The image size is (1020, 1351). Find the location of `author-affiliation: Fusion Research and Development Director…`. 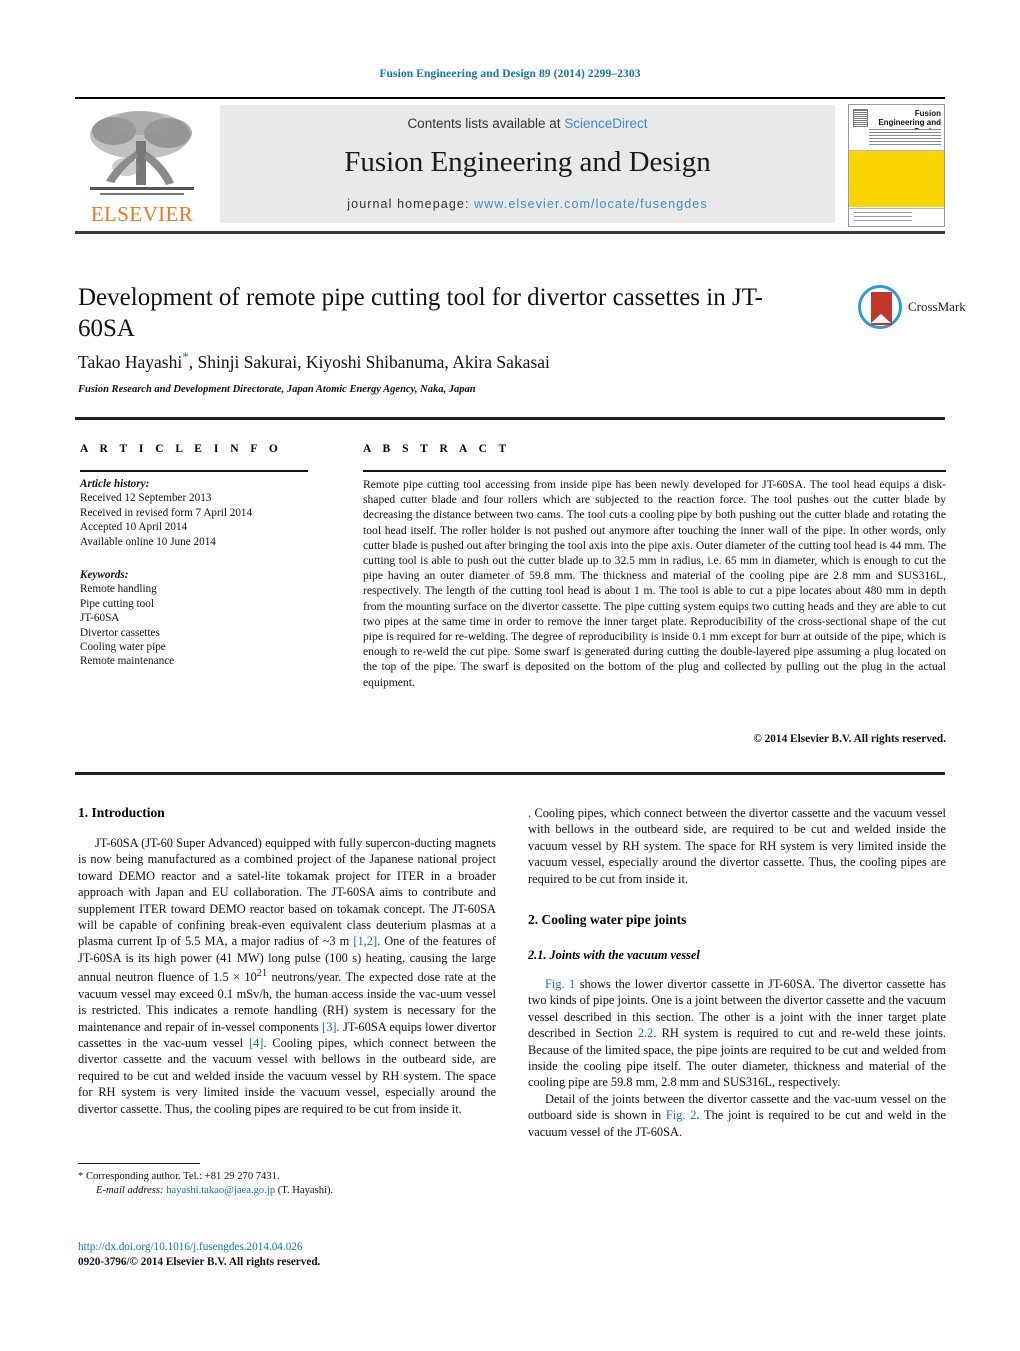

author-affiliation: Fusion Research and Development Director… is located at coordinates (277, 389).